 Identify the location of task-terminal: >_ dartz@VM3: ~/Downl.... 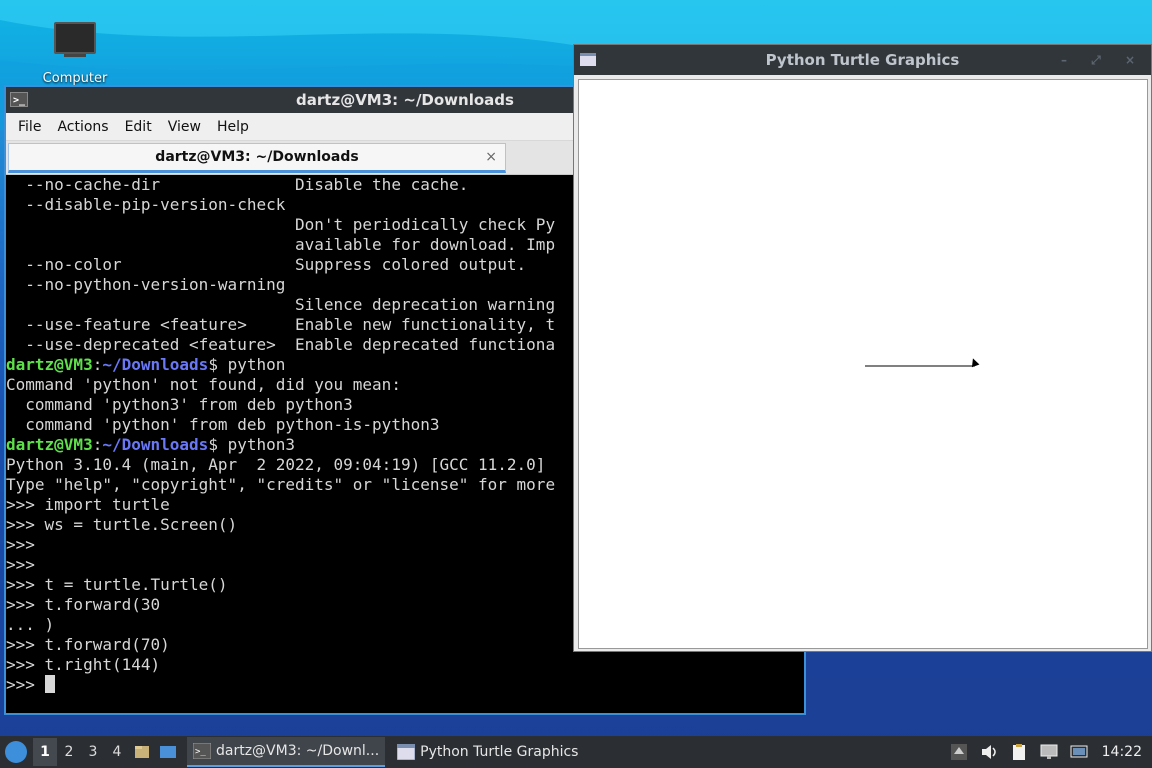
(286, 752).